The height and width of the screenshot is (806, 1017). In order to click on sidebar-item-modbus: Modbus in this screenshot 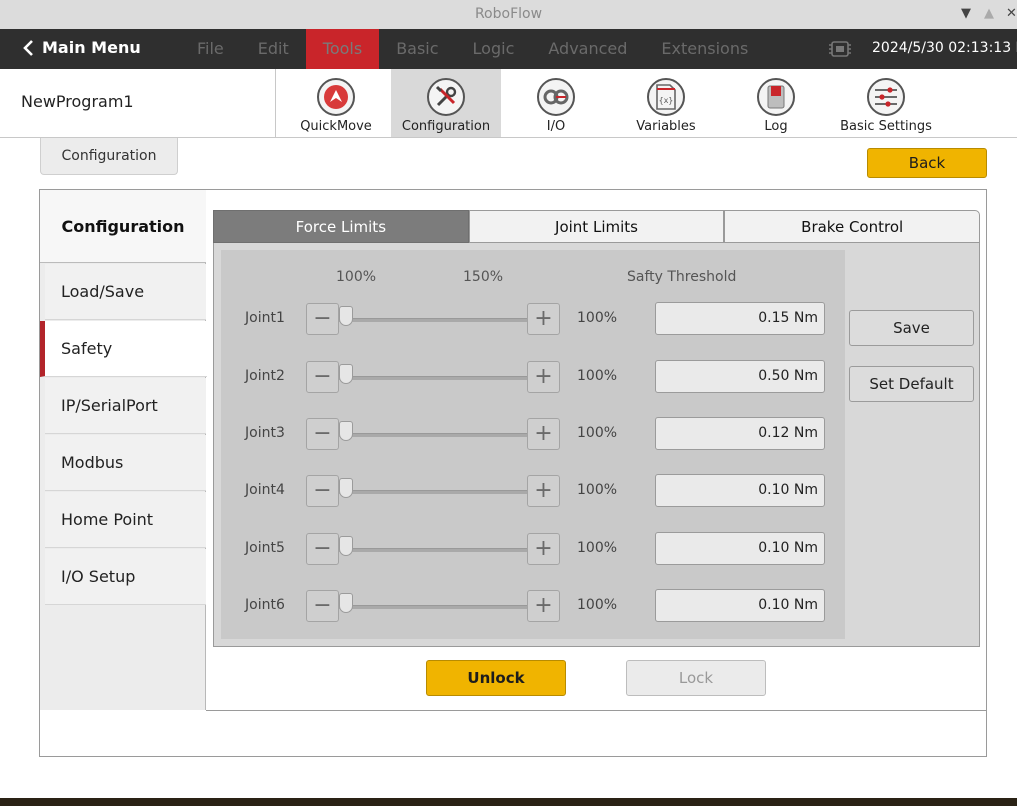, I will do `click(125, 463)`.